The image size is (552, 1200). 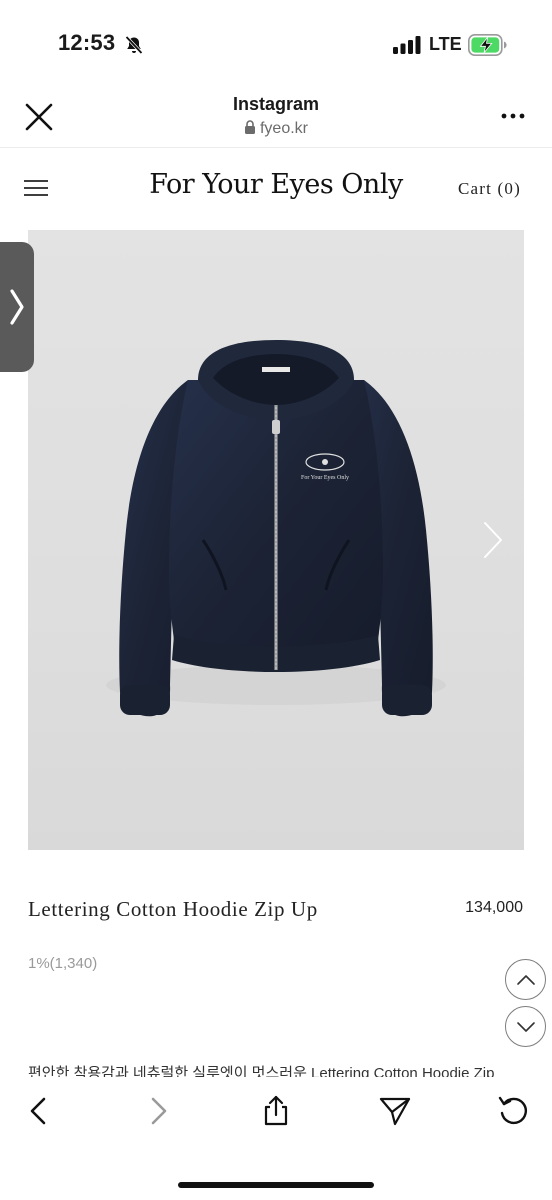 I want to click on home-indicator, so click(x=276, y=1185).